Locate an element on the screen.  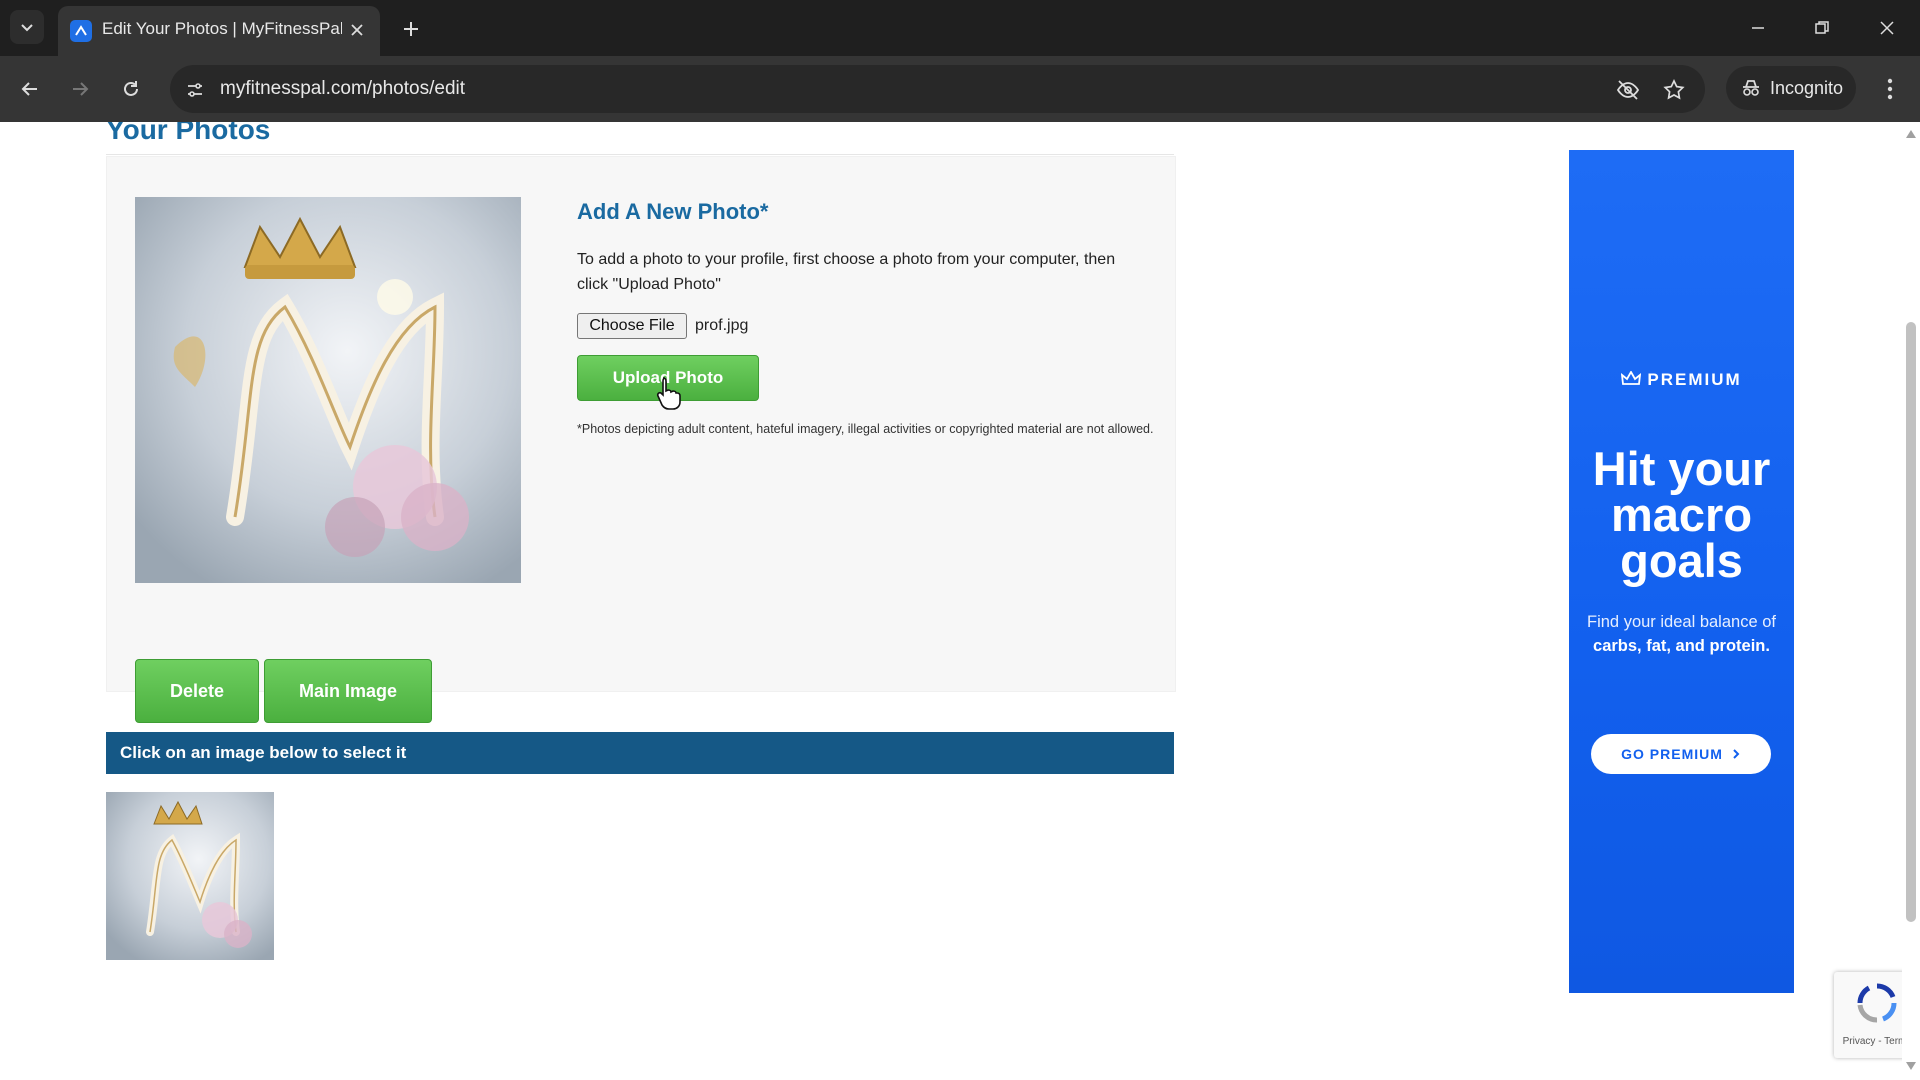
incognito-indicator: Incognito is located at coordinates (1791, 88).